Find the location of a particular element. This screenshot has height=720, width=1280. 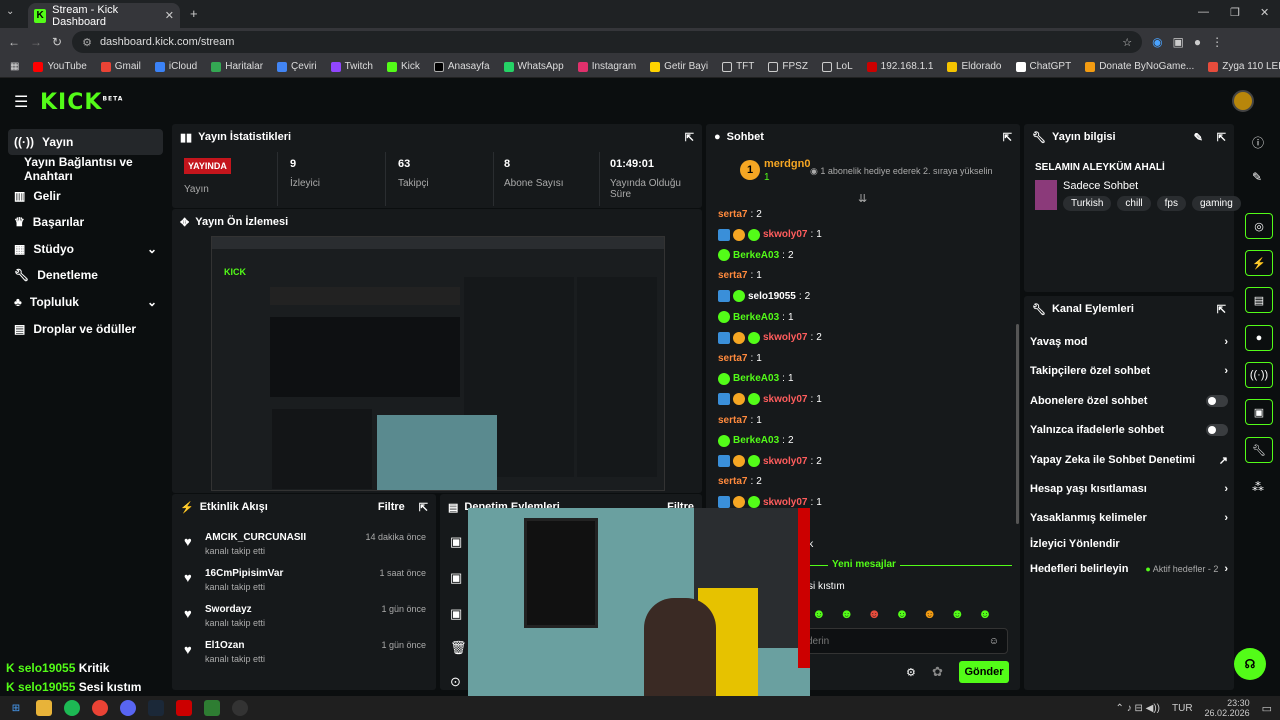

tray-icons: ⌃ ♪ ⊟ ◀)) is located at coordinates (1138, 708).